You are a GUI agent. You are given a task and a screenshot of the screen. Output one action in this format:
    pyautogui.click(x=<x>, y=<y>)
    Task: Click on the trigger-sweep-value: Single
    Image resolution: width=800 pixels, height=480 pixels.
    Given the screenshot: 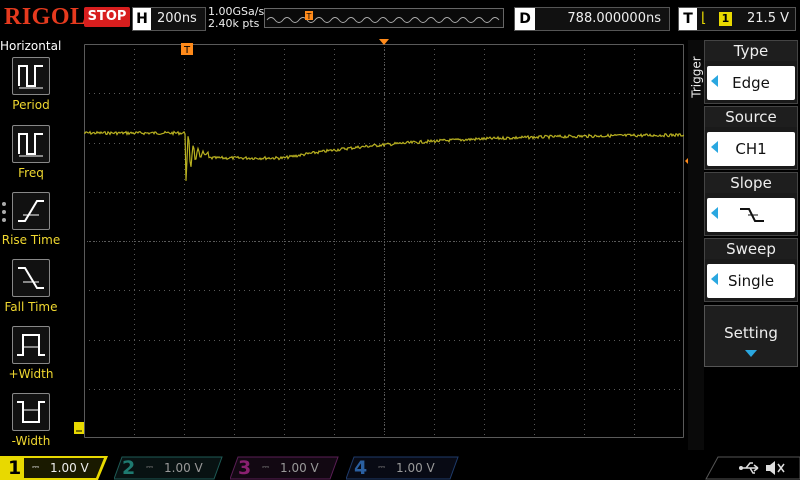 What is the action you would take?
    pyautogui.click(x=751, y=281)
    